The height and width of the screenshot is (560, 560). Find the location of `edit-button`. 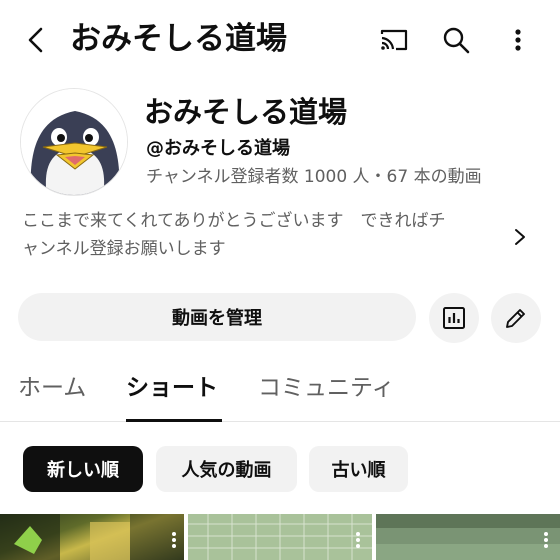

edit-button is located at coordinates (516, 318).